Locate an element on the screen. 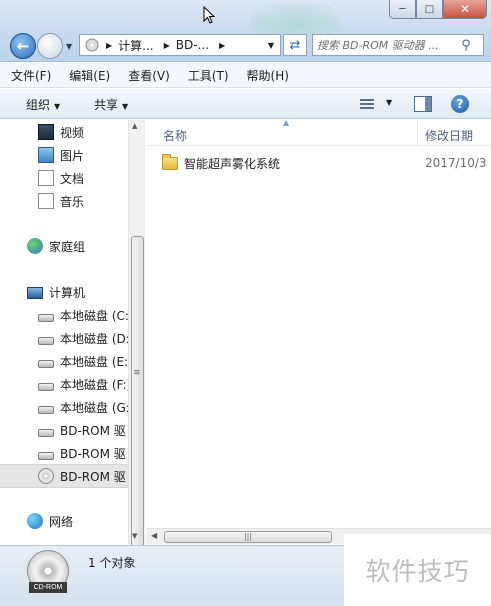 The width and height of the screenshot is (491, 606). nav-item-drive-e: 本地磁盘 (E:) is located at coordinates (64, 361).